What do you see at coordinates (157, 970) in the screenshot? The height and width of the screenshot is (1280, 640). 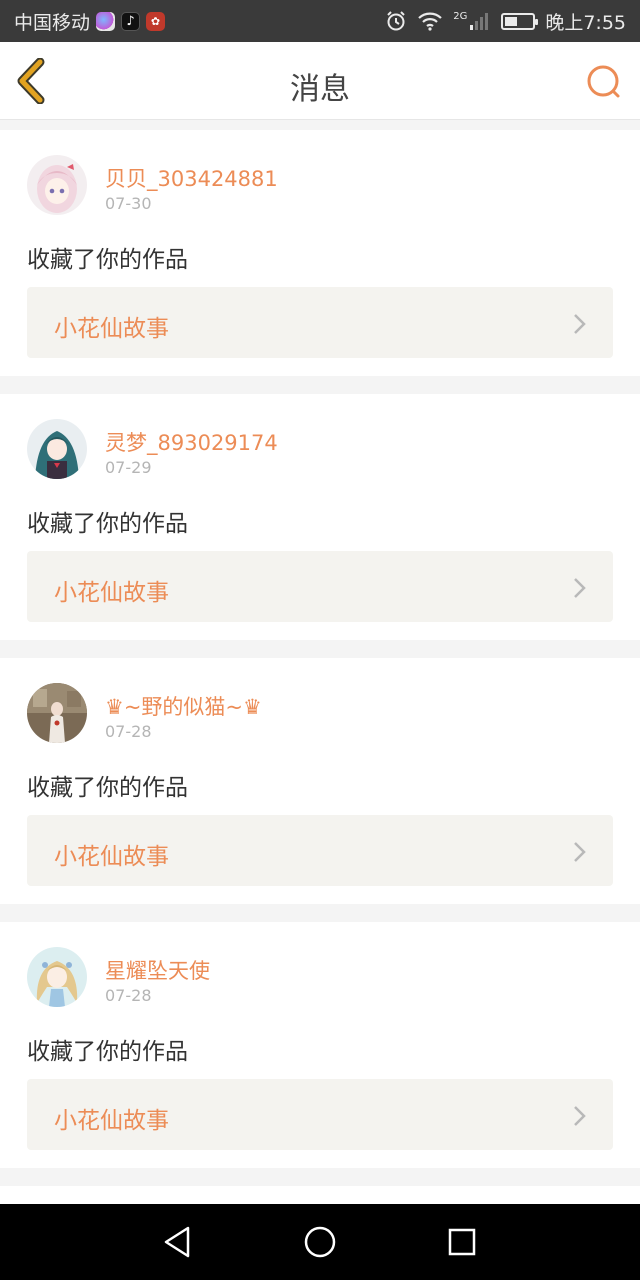 I see `username: 星耀坠天使` at bounding box center [157, 970].